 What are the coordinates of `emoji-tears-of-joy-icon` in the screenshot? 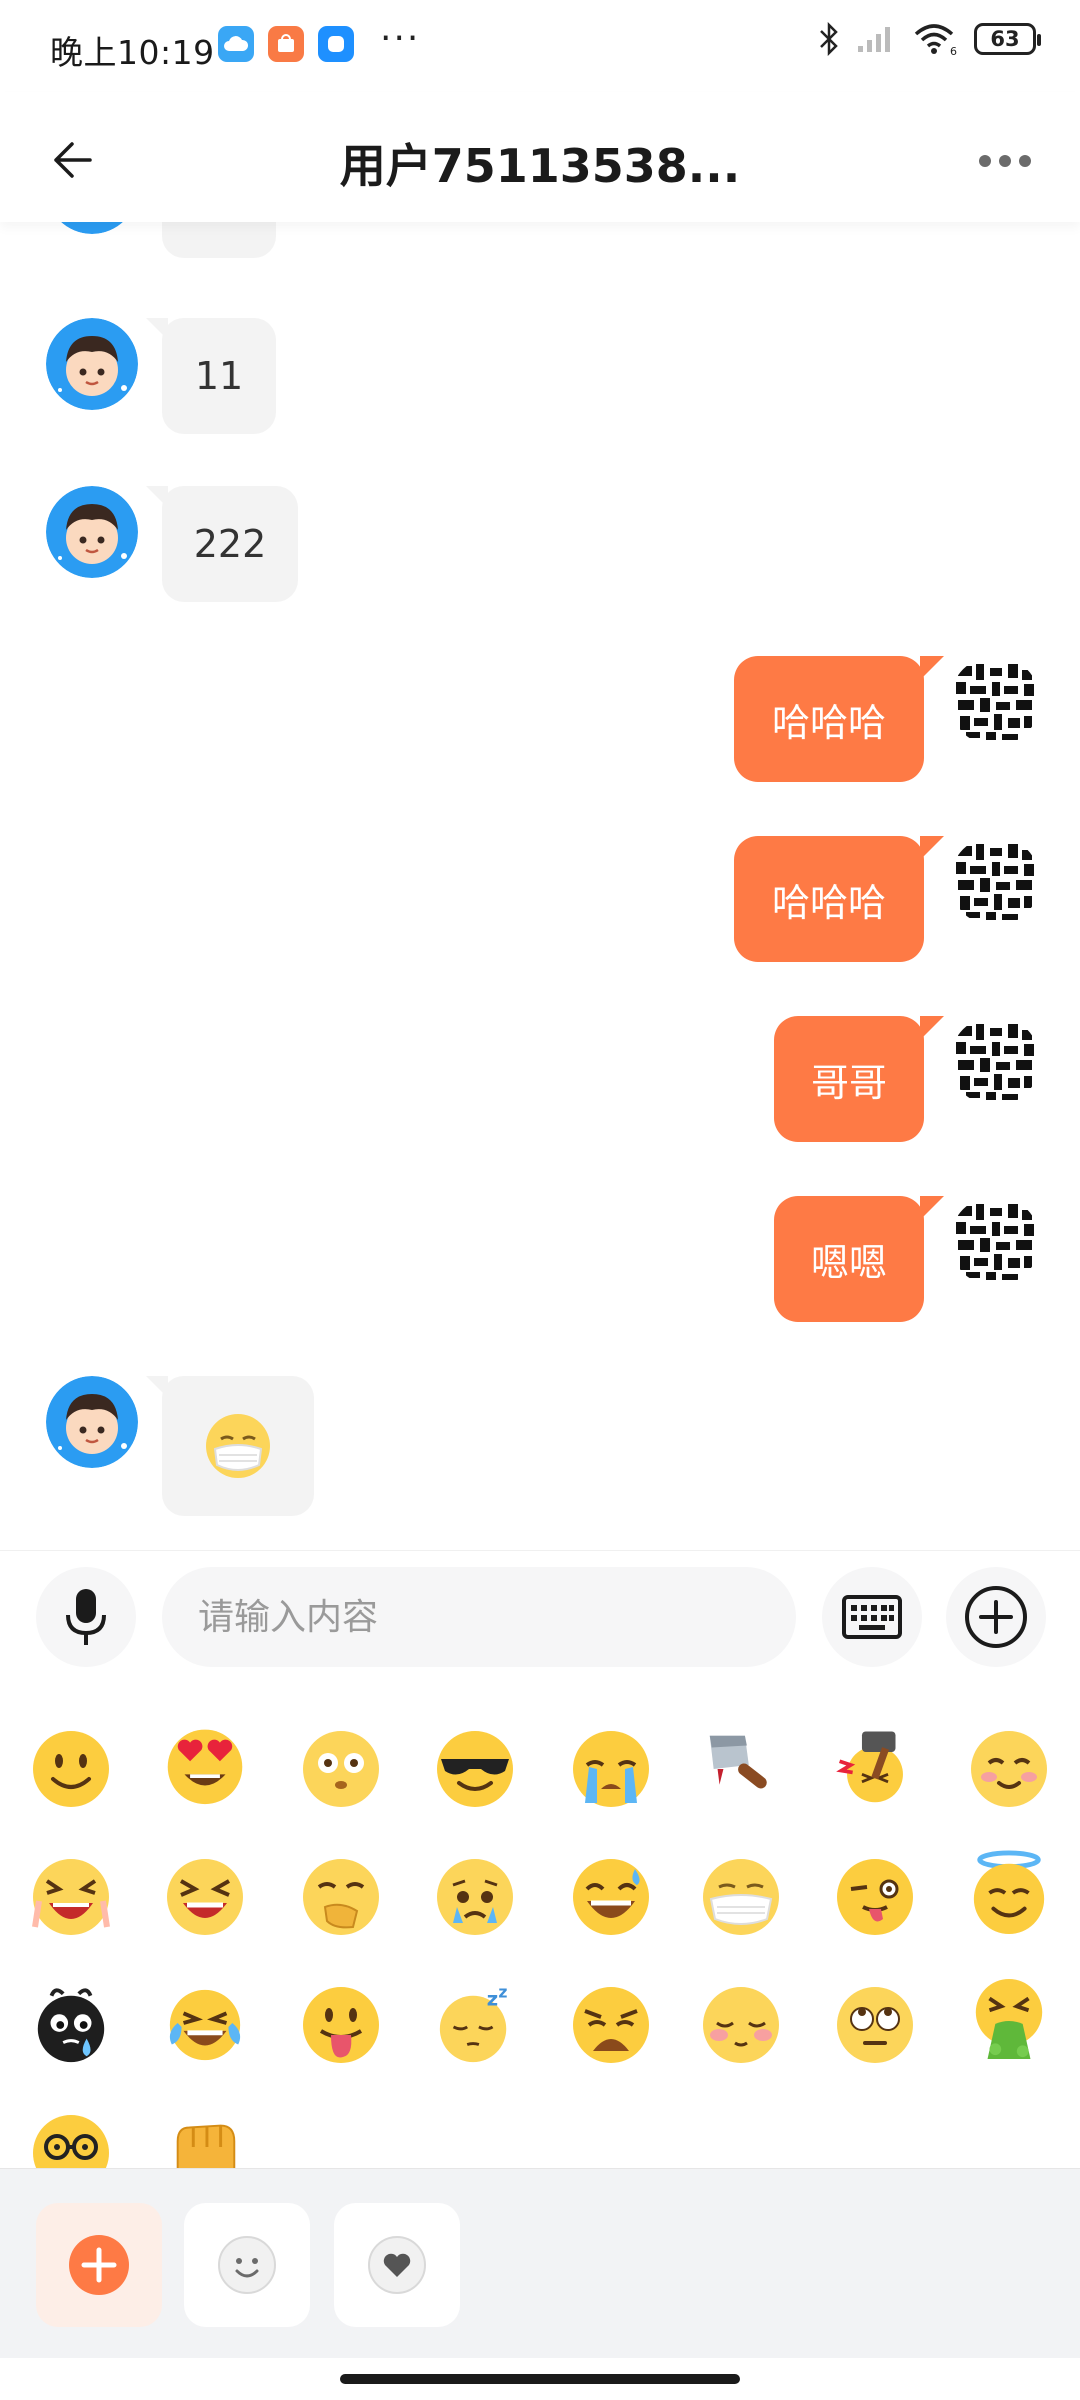 It's located at (205, 2025).